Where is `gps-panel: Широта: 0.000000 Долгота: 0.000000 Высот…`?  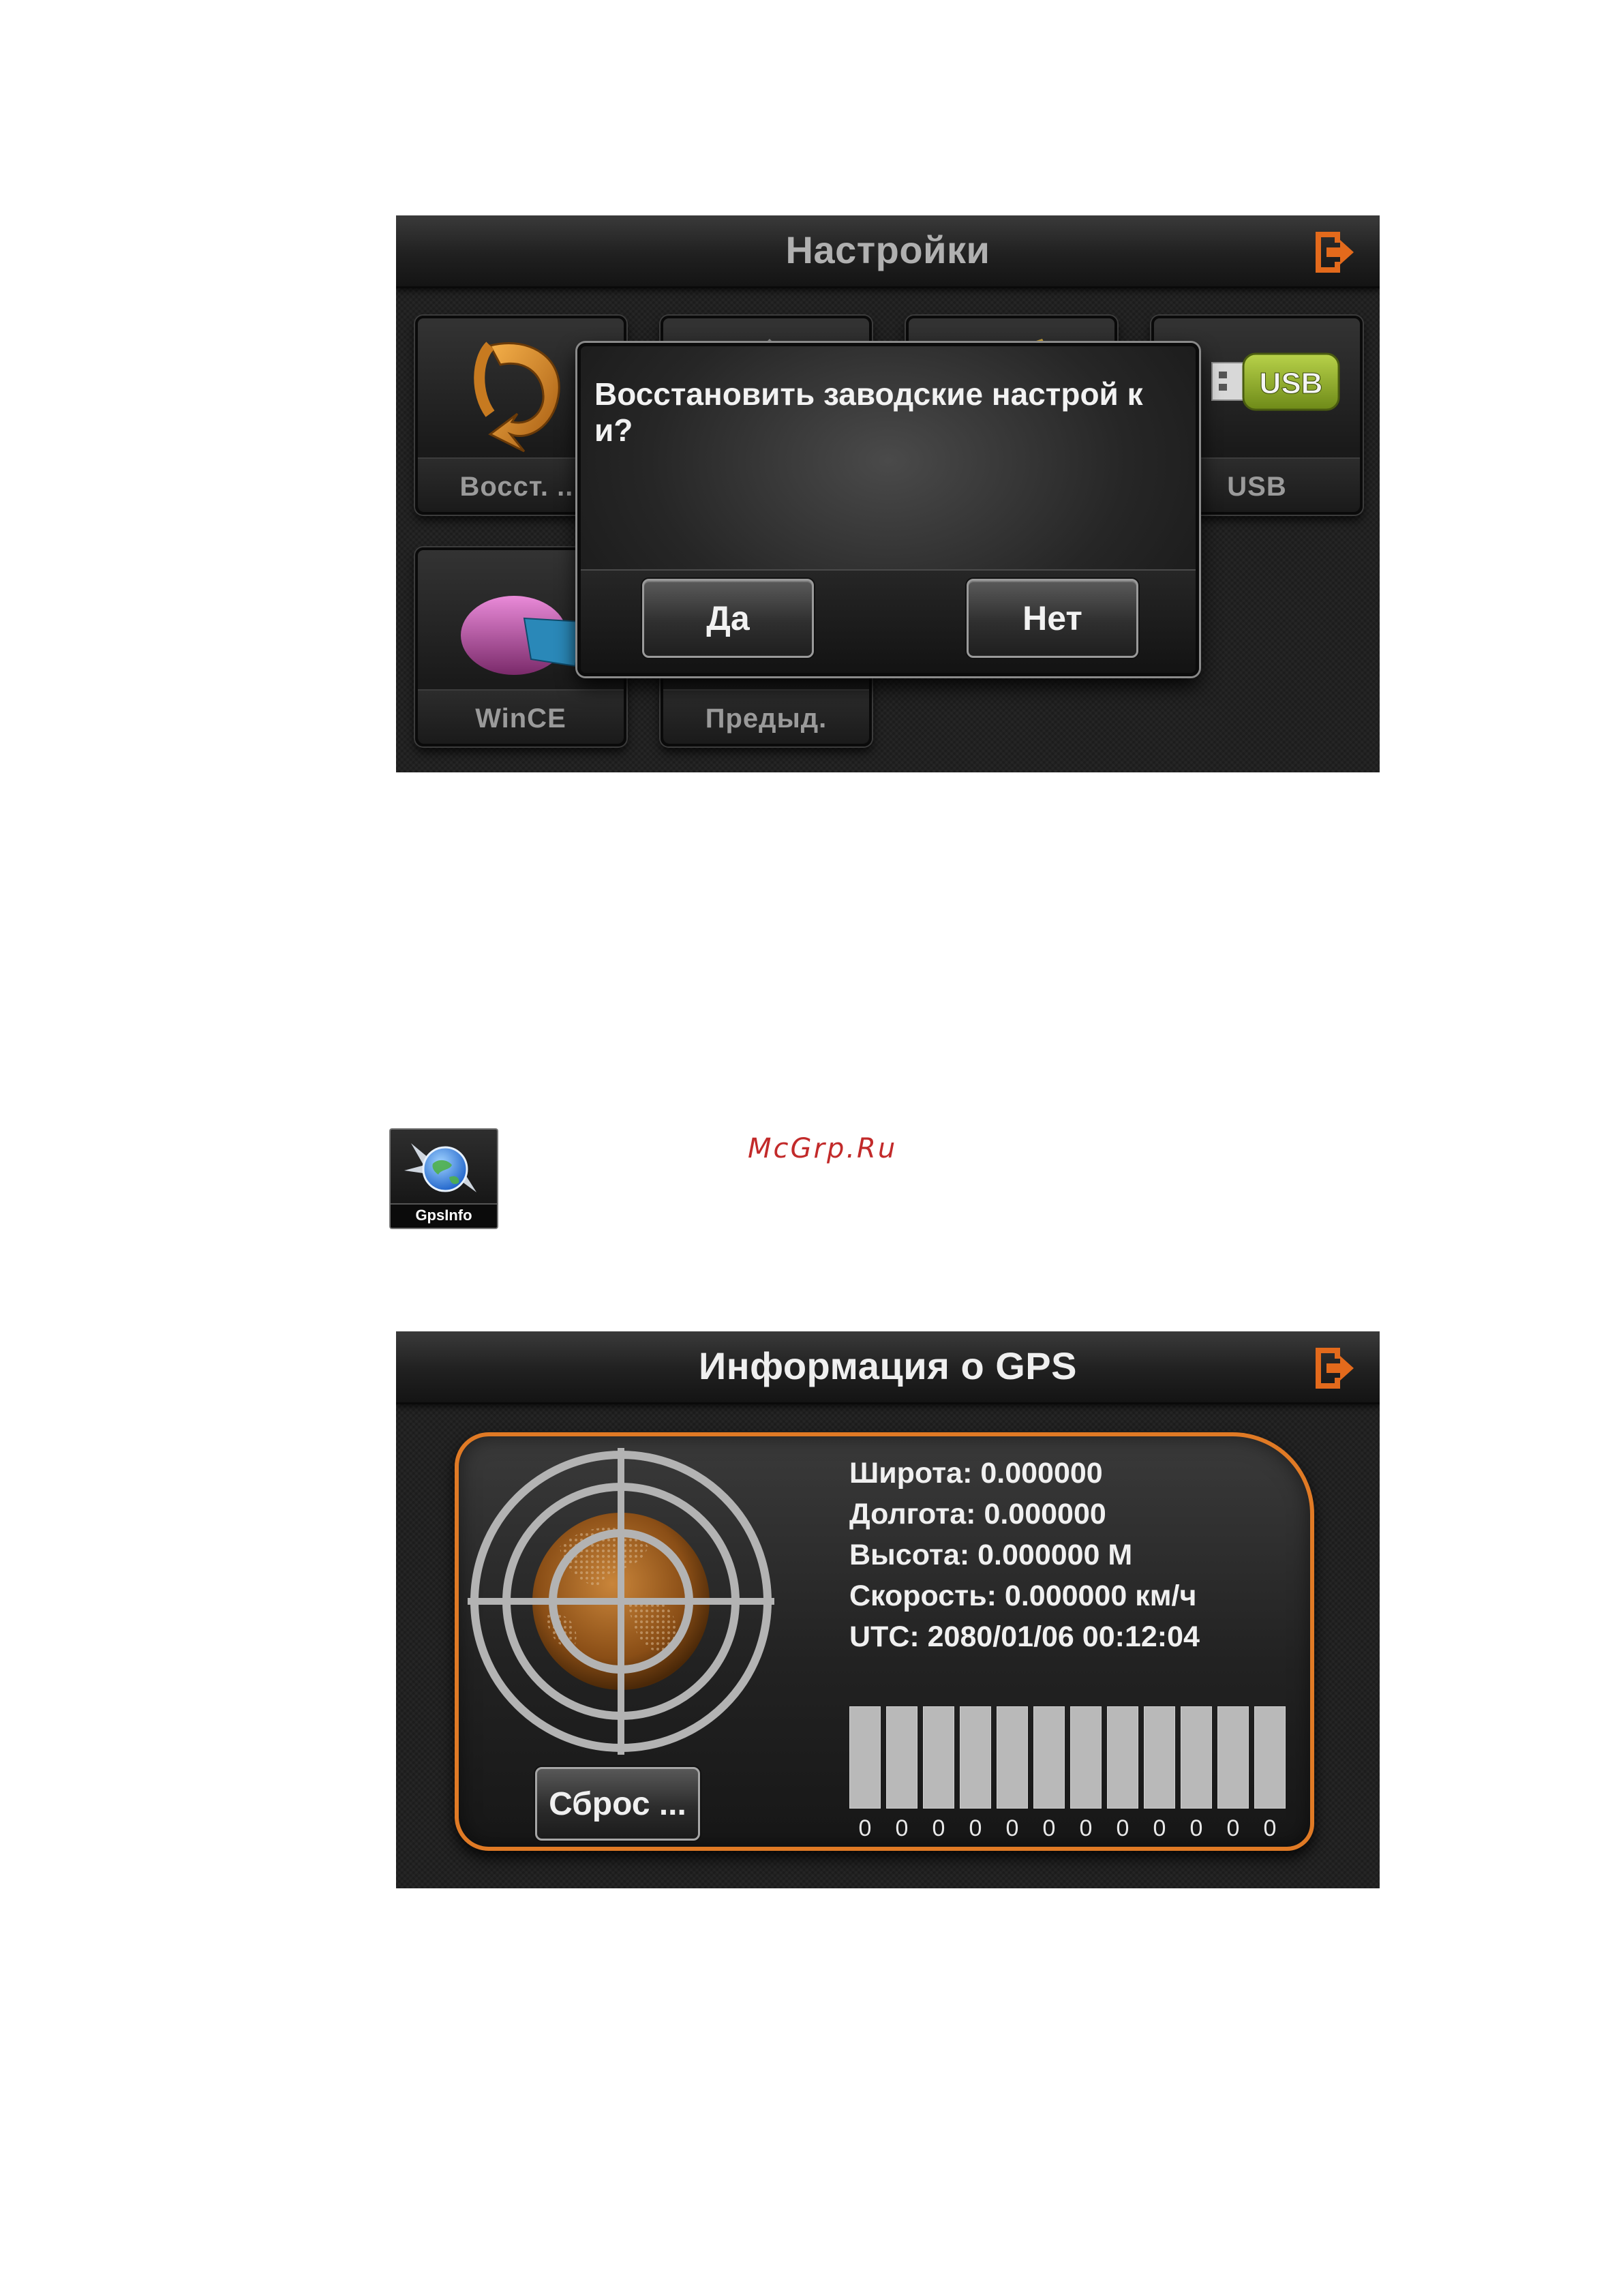
gps-panel: Широта: 0.000000 Долгота: 0.000000 Высот… is located at coordinates (884, 1642).